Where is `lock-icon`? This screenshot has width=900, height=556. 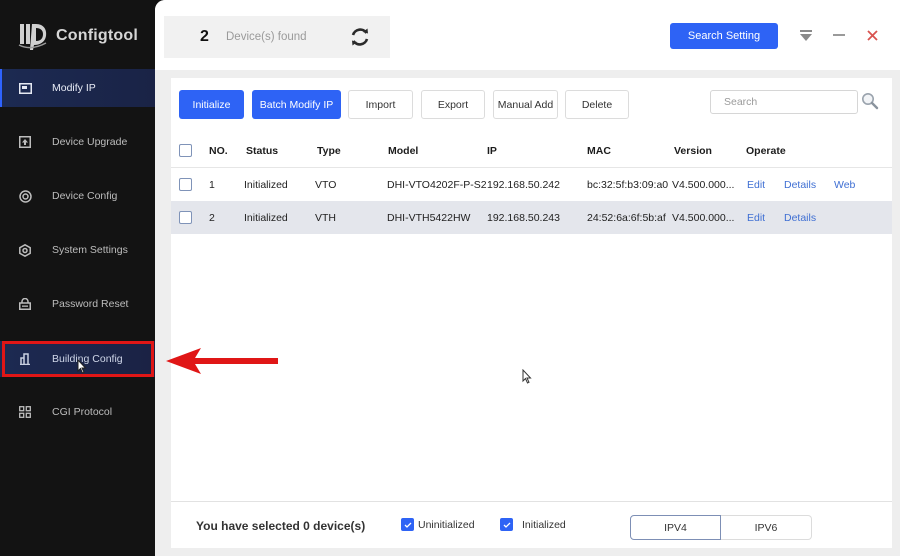
lock-icon is located at coordinates (25, 304).